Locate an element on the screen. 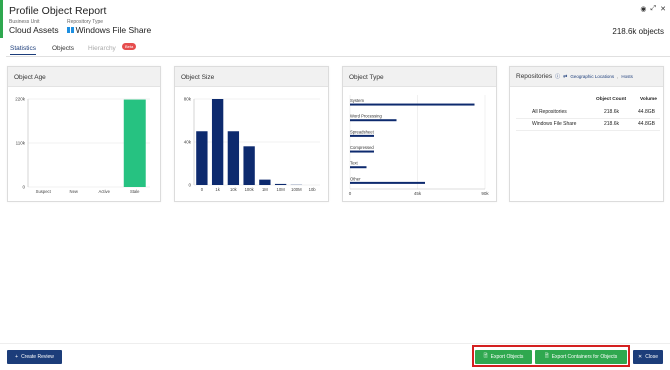 Image resolution: width=670 pixels, height=370 pixels. business-unit-value: Cloud Assets is located at coordinates (34, 30).